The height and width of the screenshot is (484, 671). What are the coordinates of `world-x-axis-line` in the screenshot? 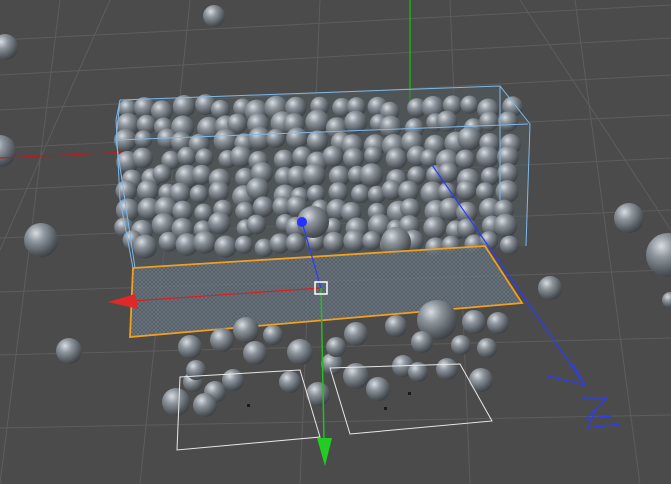 It's located at (65, 155).